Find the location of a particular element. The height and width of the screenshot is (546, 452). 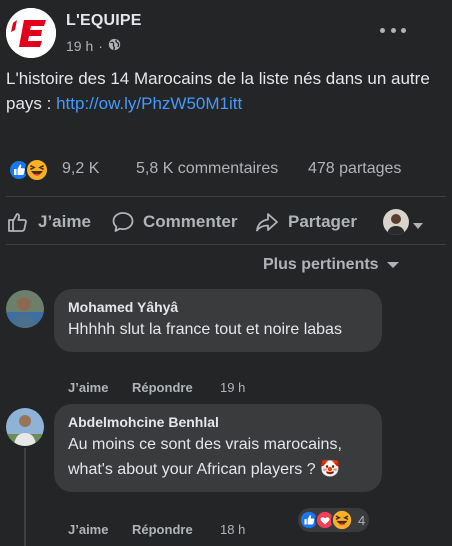

comment-time: 18 h is located at coordinates (232, 529).